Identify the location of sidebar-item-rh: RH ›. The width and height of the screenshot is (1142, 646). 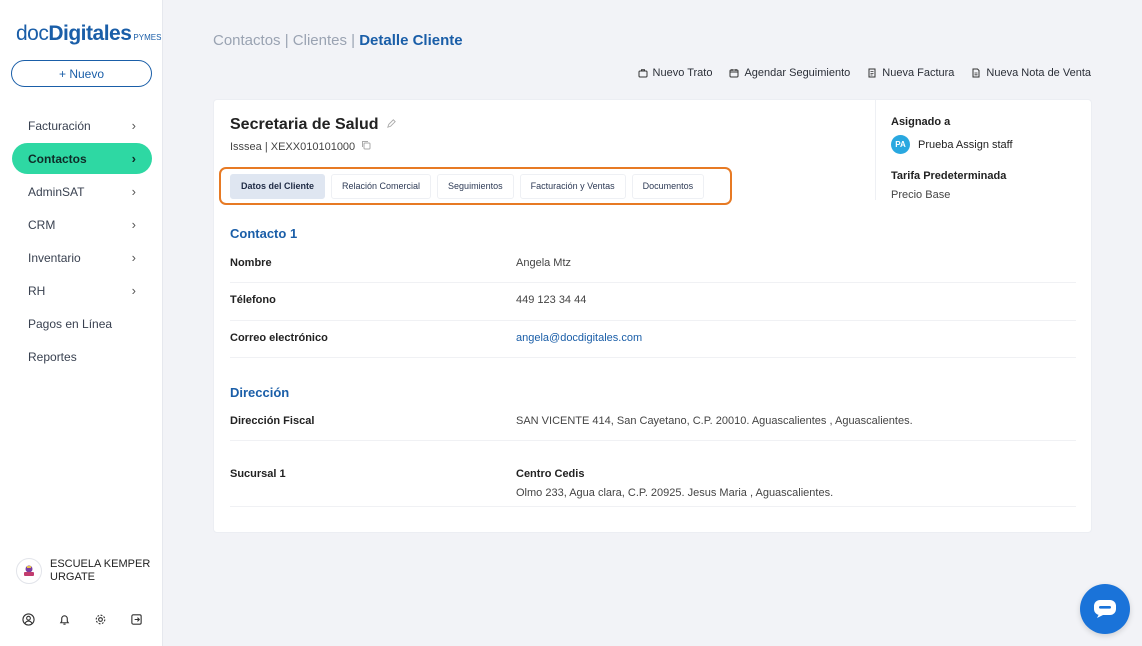
(82, 290).